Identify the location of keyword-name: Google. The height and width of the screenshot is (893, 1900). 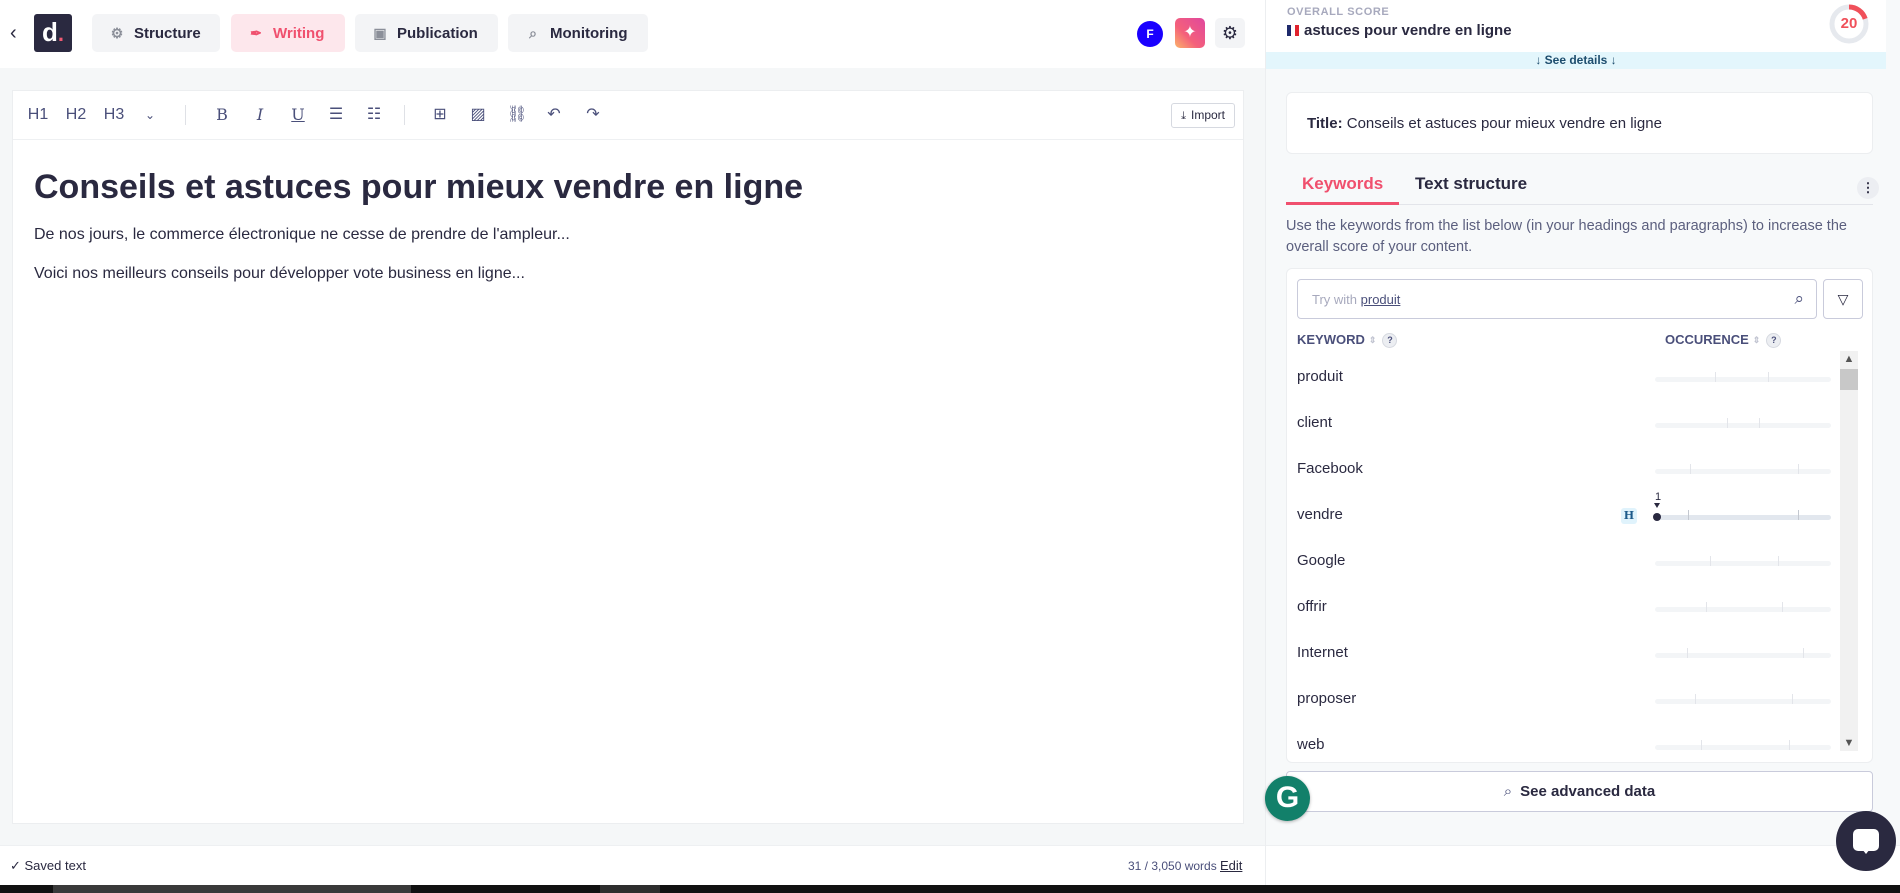
(1321, 560).